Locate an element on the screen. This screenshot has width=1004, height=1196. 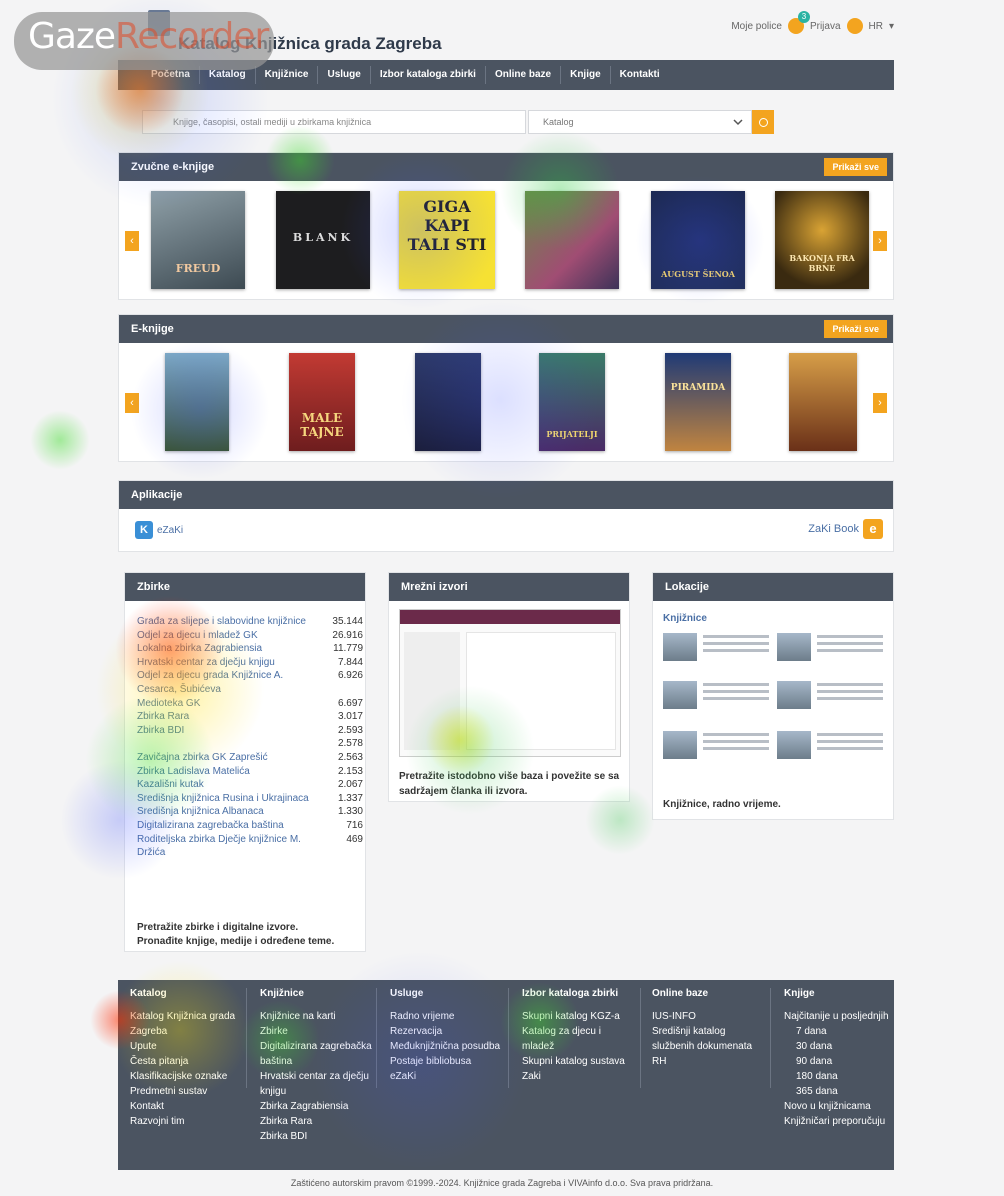
collection-name: Kazališni kutak is located at coordinates (170, 785).